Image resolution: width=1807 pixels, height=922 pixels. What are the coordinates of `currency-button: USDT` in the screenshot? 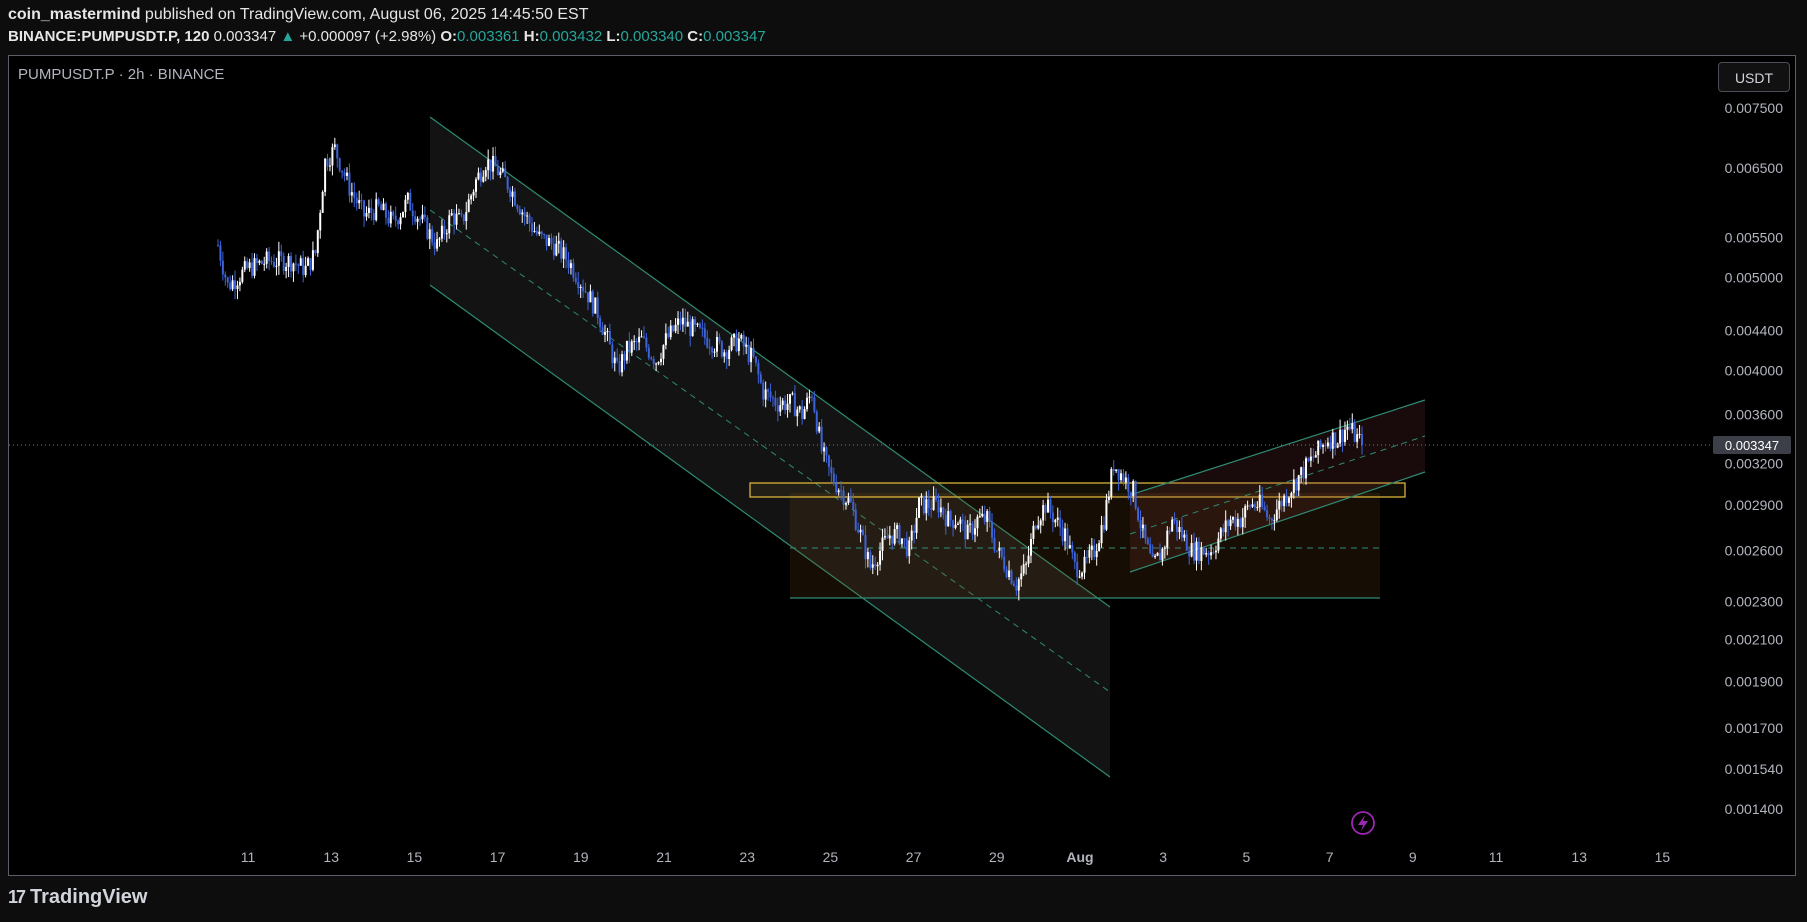 It's located at (1754, 77).